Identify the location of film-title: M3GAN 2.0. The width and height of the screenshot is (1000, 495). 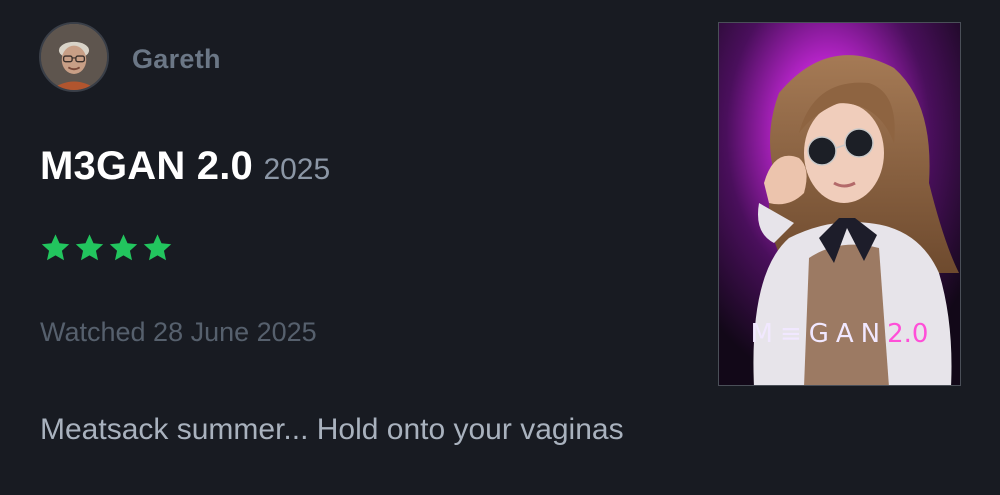
(146, 166).